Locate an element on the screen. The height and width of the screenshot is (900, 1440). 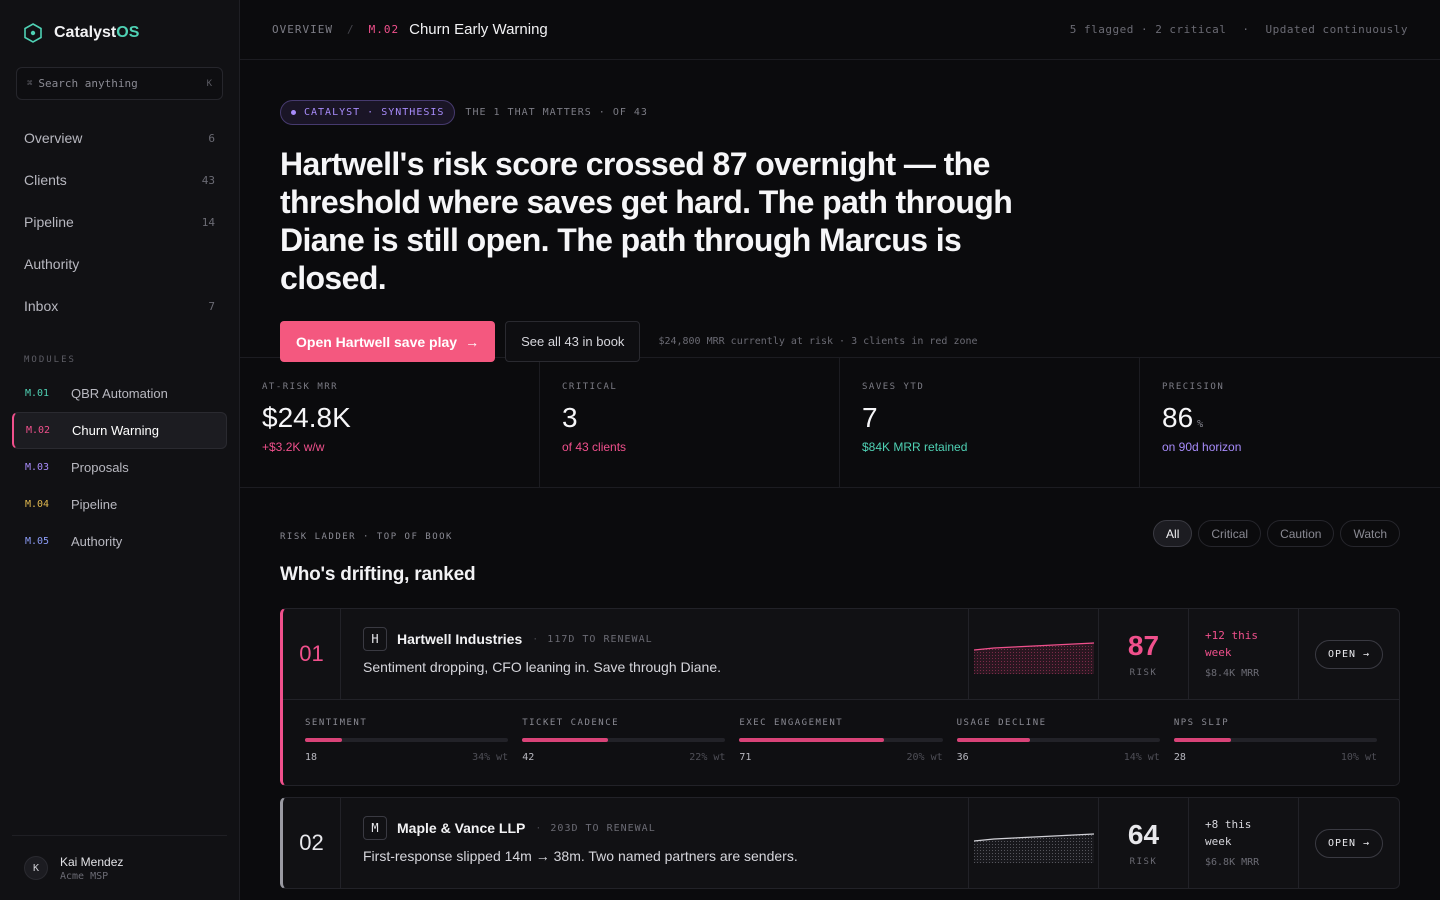
stat-label: PRECISION is located at coordinates (1193, 387).